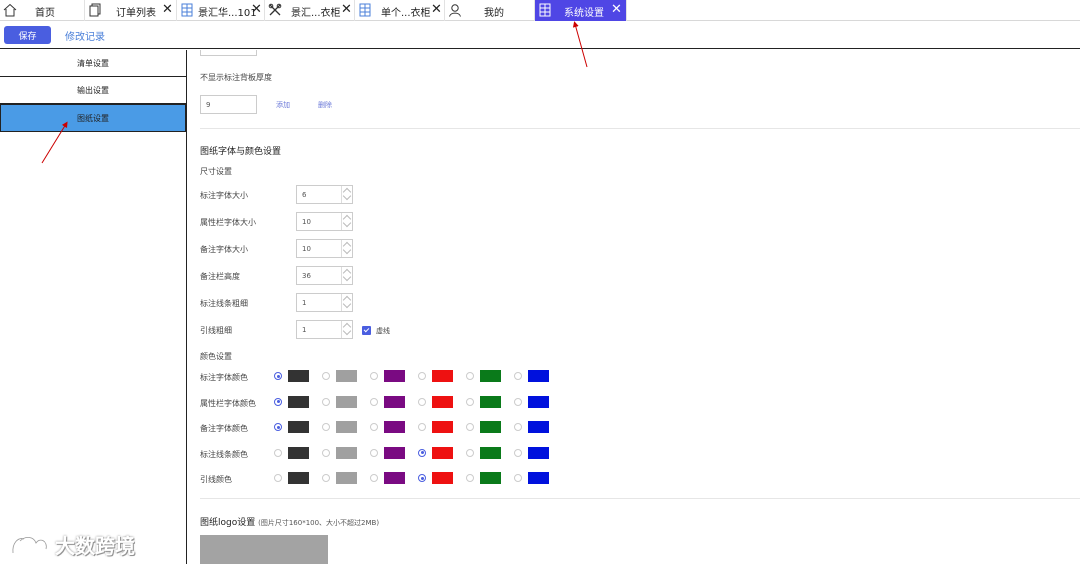 The image size is (1080, 564). I want to click on tab-jinghui-wardrobe: 景汇...衣柜 ✕, so click(310, 10).